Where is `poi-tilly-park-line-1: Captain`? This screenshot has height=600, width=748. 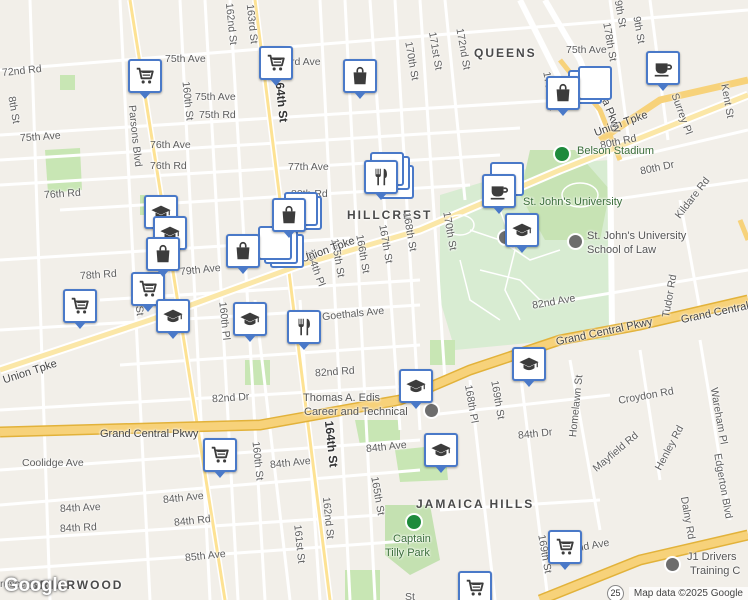 poi-tilly-park-line-1: Captain is located at coordinates (412, 539).